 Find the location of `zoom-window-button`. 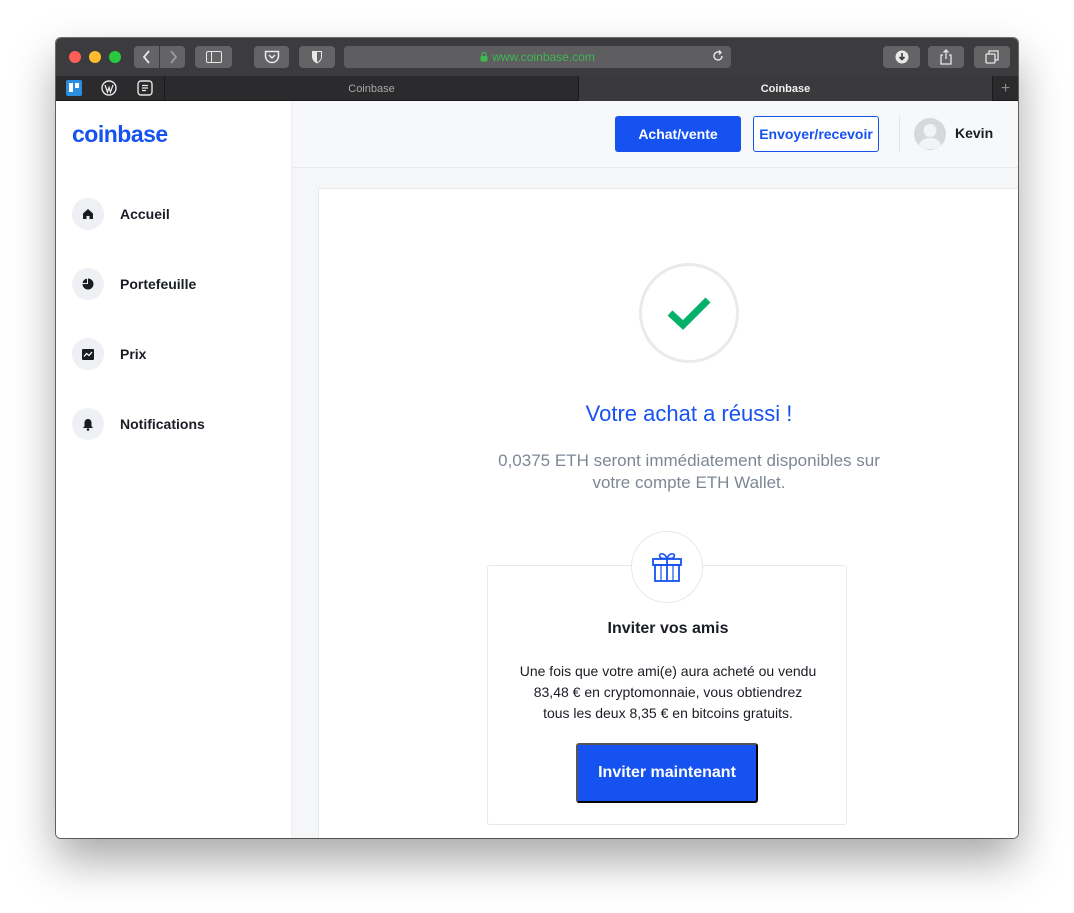

zoom-window-button is located at coordinates (115, 57).